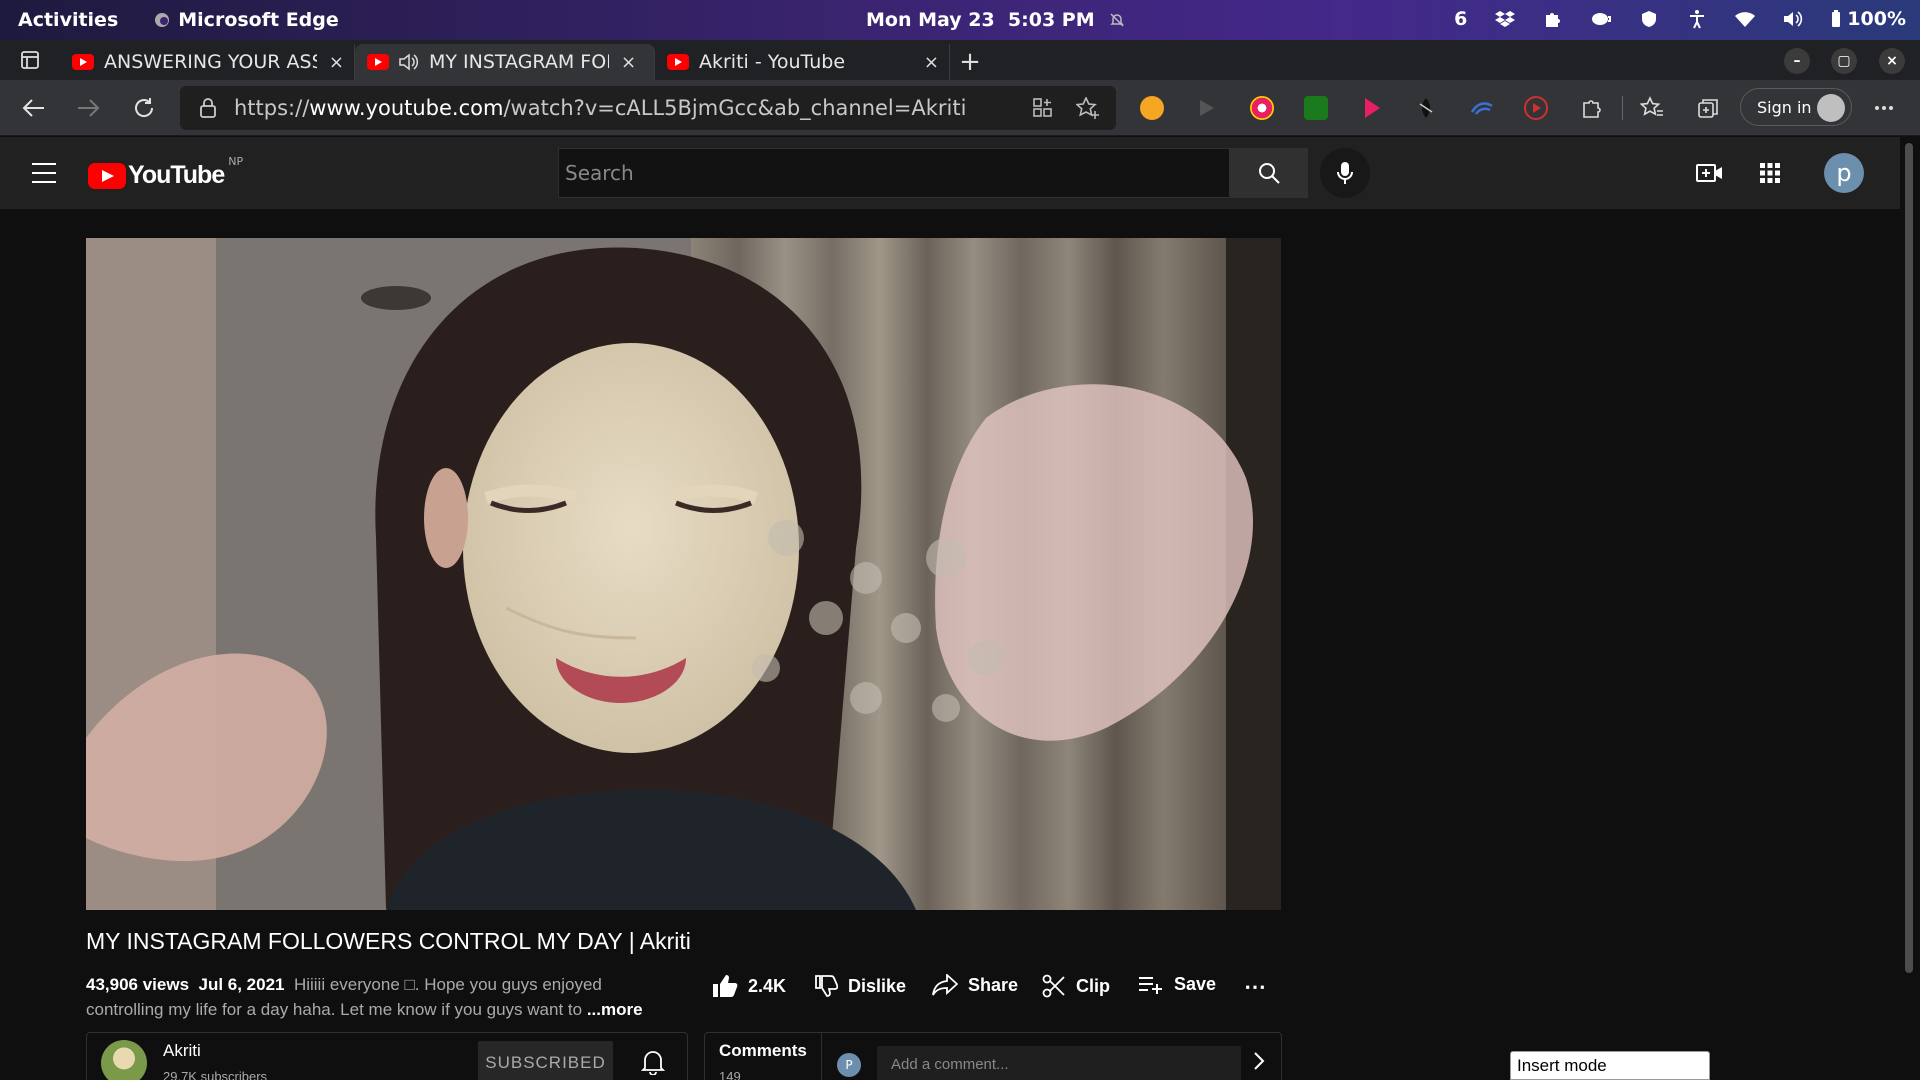 The image size is (1920, 1080). What do you see at coordinates (1592, 108) in the screenshot?
I see `extensions-icon` at bounding box center [1592, 108].